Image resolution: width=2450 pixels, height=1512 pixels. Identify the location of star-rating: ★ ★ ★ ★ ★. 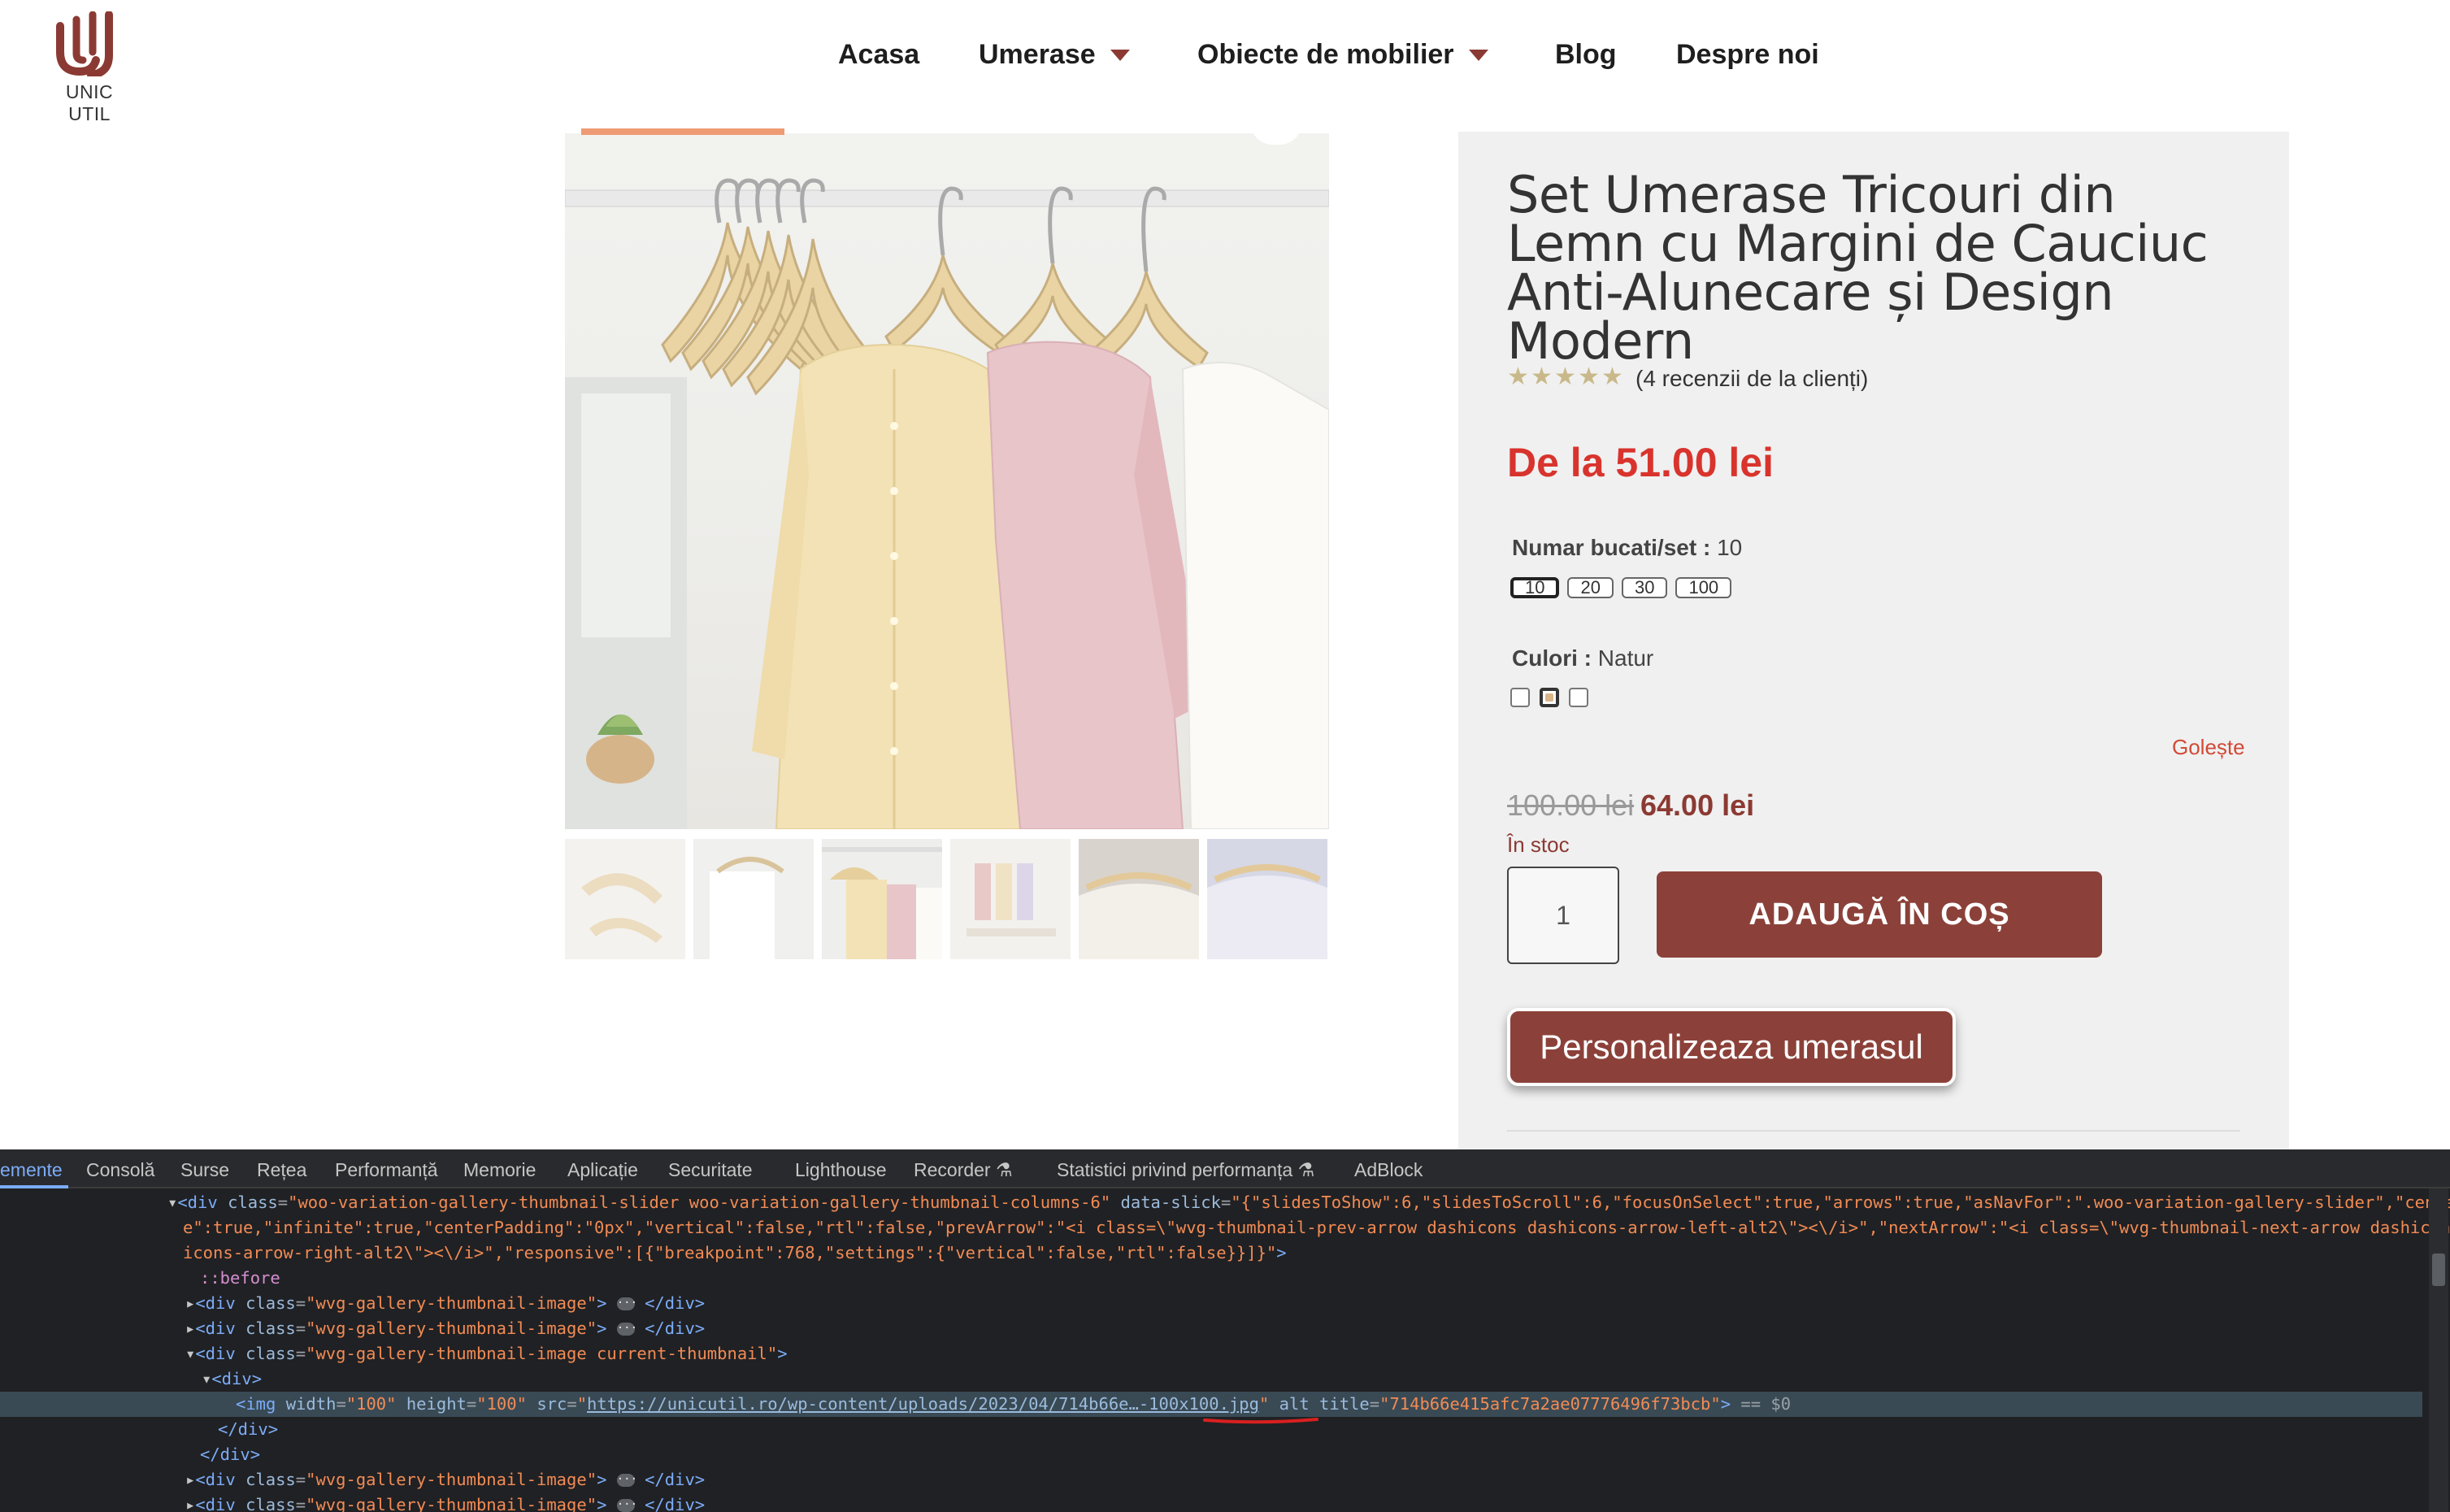
(1566, 376).